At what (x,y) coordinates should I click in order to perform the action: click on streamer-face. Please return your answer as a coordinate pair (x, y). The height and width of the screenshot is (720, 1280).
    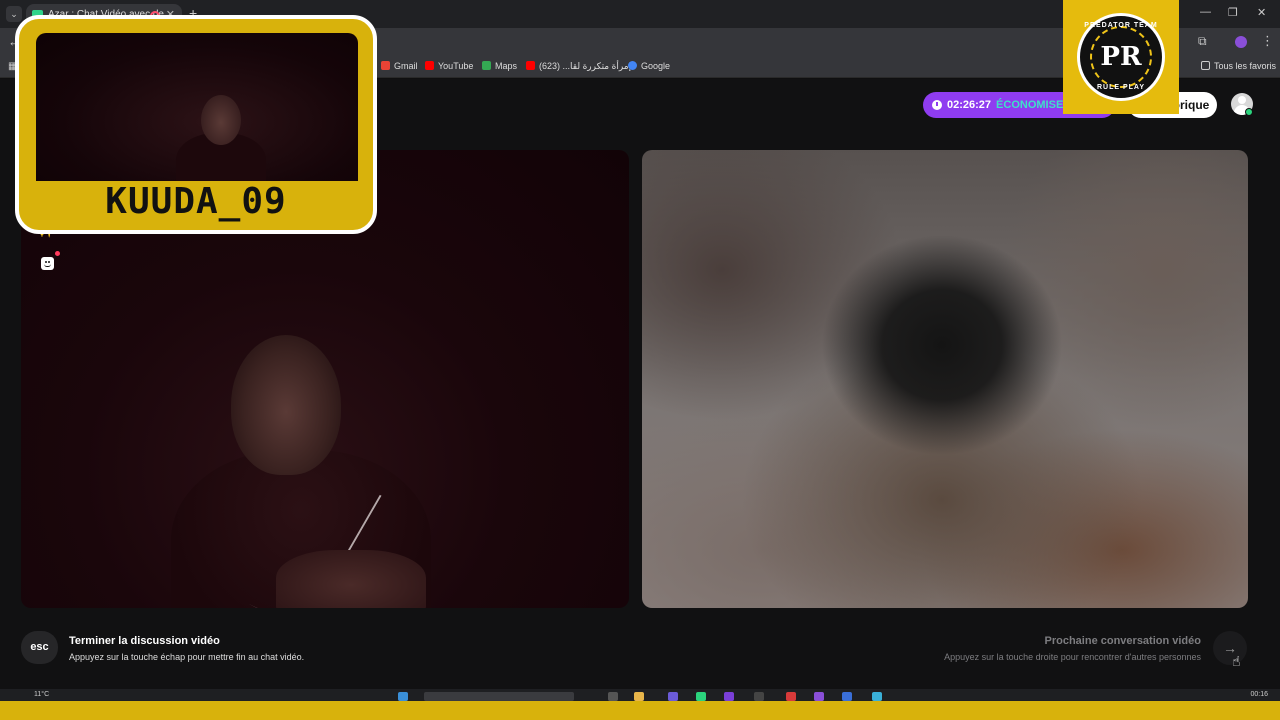
    Looking at the image, I should click on (221, 120).